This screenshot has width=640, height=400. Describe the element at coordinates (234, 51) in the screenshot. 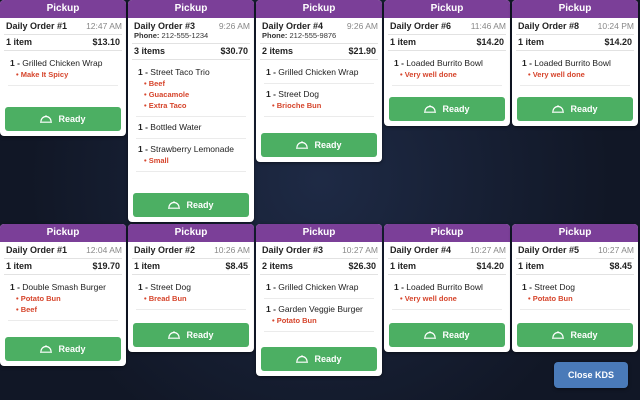

I see `order-total: $30.70` at that location.